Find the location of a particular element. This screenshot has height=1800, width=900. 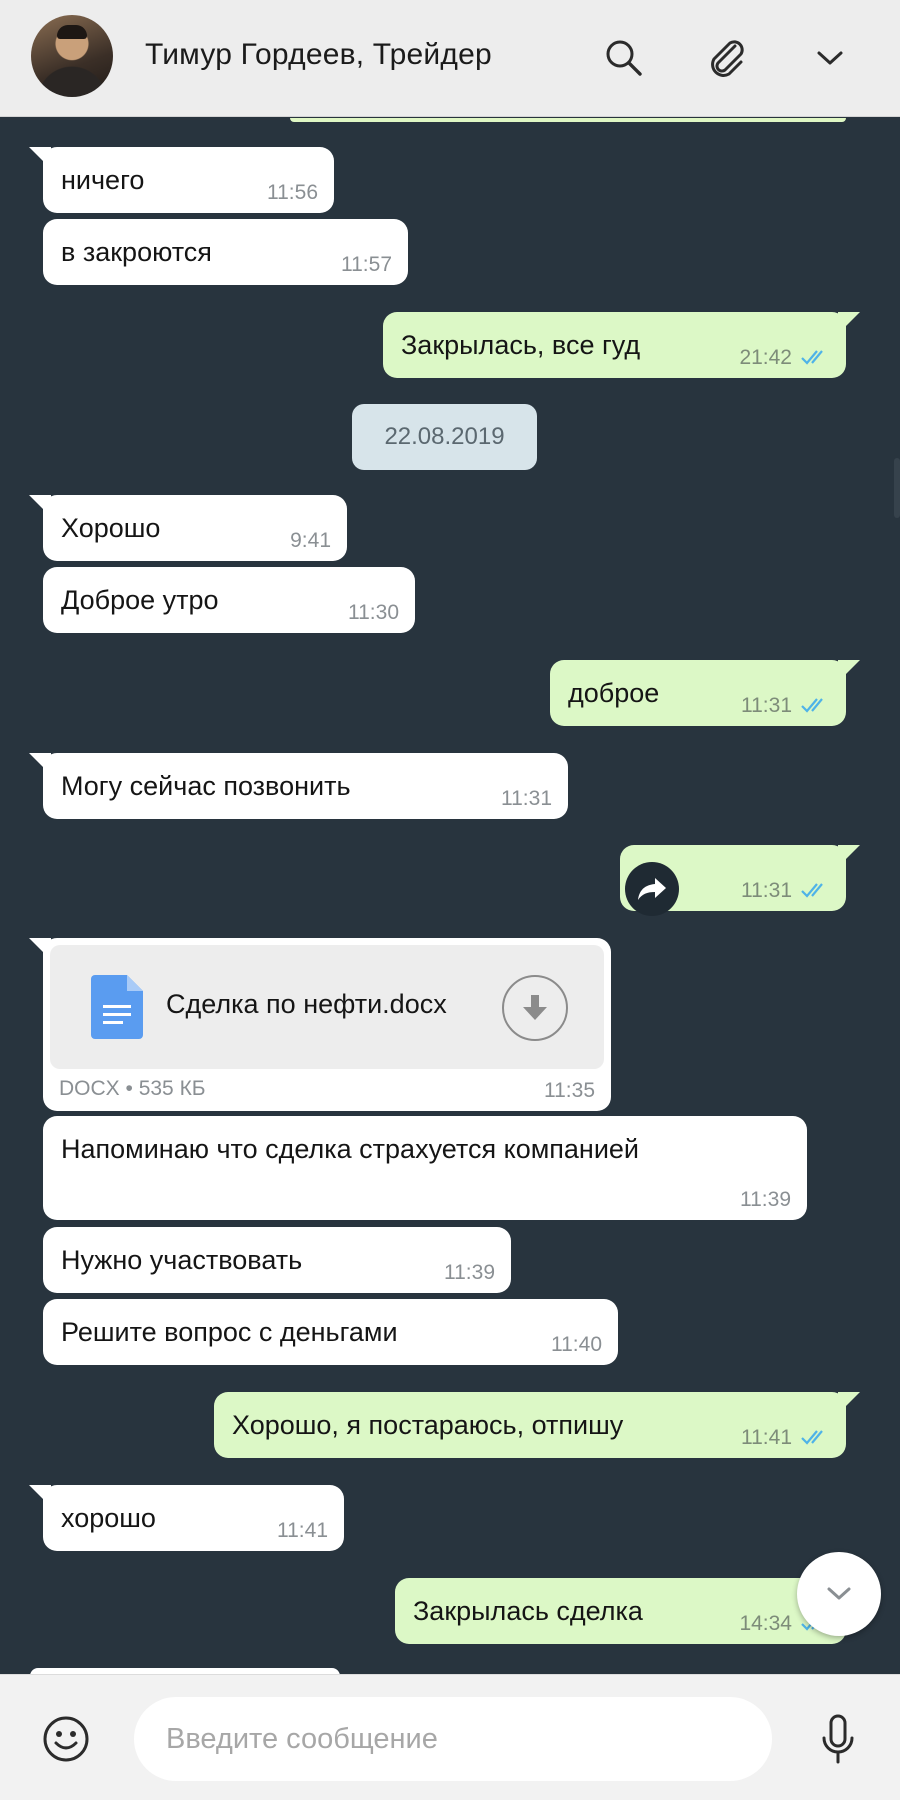

incoming-document-message: Сделка по нефти.docx DOCX • 535 КБ 11:35 is located at coordinates (320, 1024).